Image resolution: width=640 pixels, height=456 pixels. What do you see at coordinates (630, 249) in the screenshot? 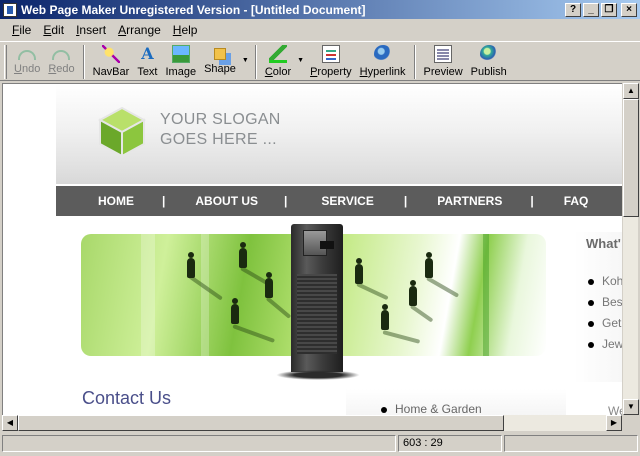
I see `vertical-scrollbar: ▲ ▼` at bounding box center [630, 249].